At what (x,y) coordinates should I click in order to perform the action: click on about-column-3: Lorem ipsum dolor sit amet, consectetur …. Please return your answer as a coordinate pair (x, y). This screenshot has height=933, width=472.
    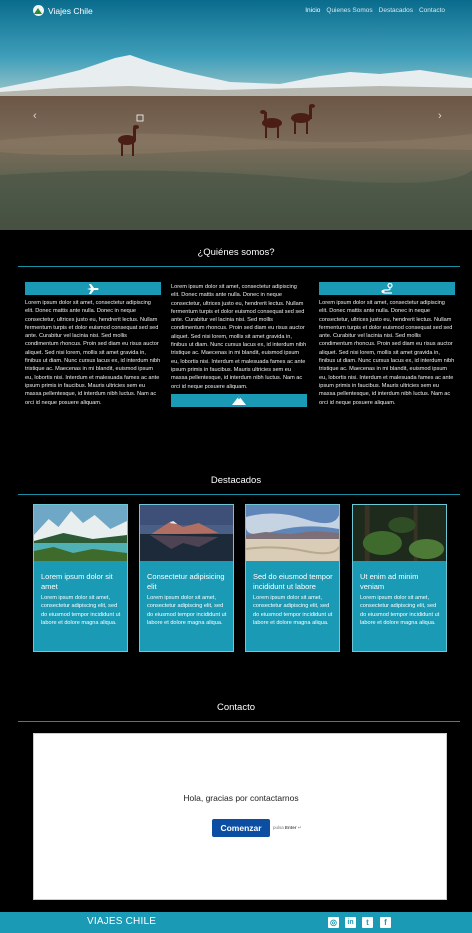
    Looking at the image, I should click on (387, 344).